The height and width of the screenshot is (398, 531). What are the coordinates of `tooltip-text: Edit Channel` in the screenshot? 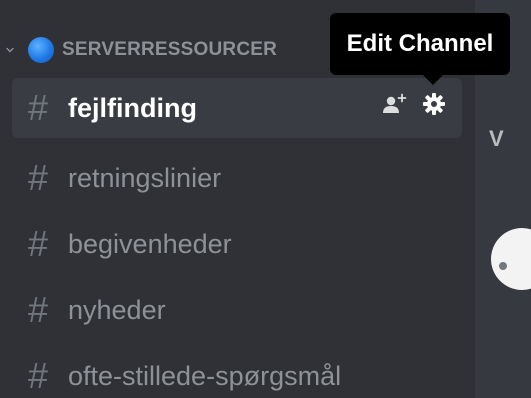 It's located at (420, 43).